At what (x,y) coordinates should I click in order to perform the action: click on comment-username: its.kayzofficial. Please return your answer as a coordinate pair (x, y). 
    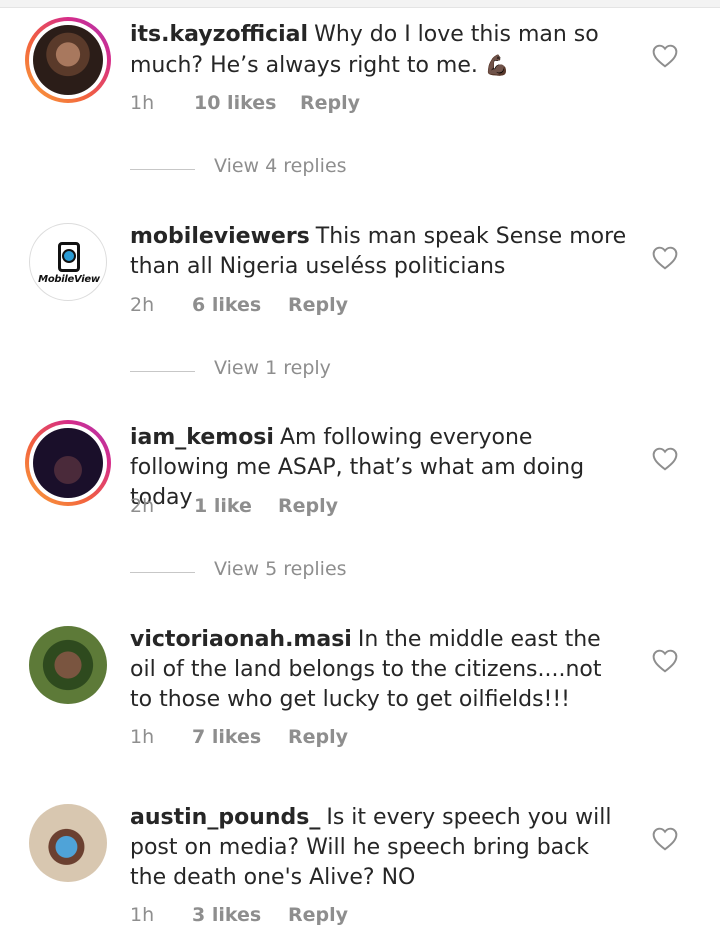
    Looking at the image, I should click on (219, 34).